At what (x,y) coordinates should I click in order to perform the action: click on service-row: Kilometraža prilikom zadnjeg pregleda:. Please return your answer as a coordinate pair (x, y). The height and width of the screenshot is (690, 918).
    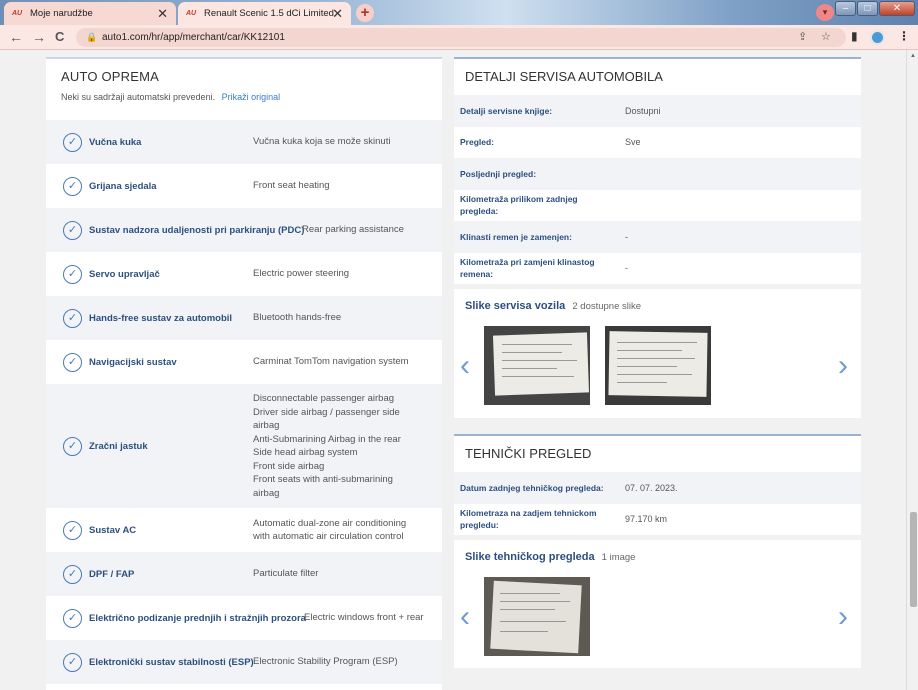
    Looking at the image, I should click on (657, 206).